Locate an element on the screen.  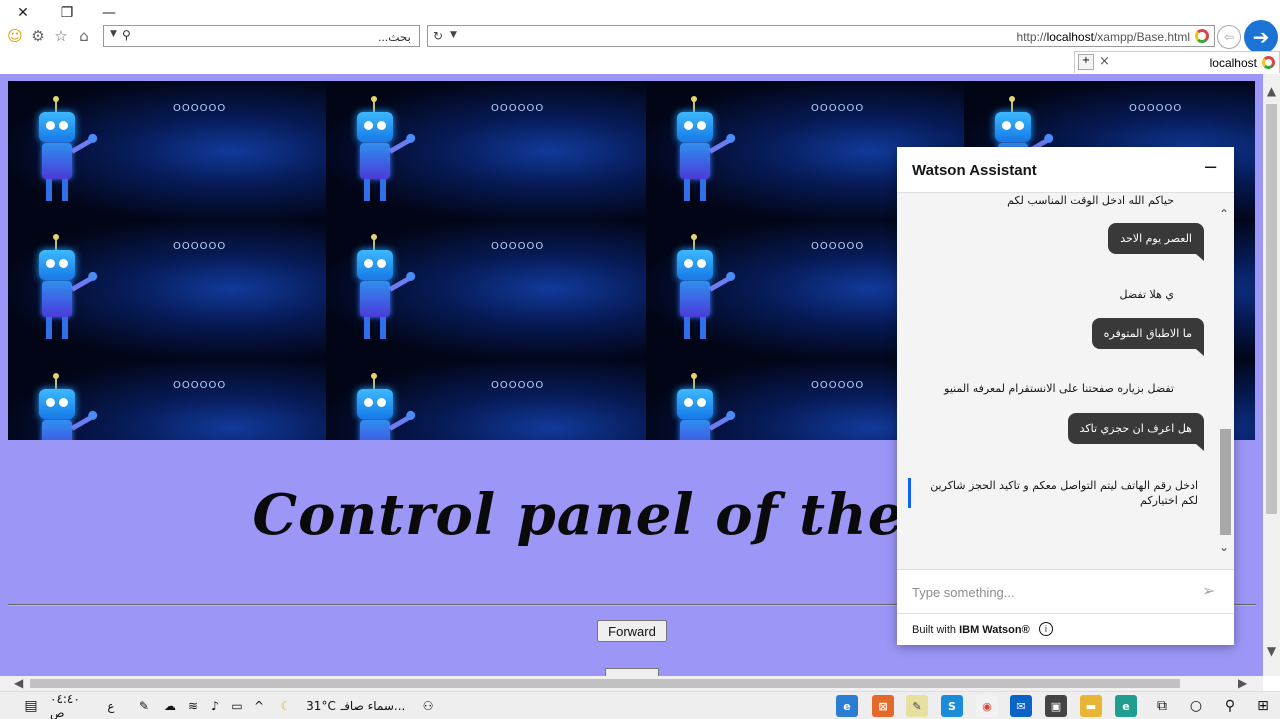
restore-icon: ❐ is located at coordinates (67, 13).